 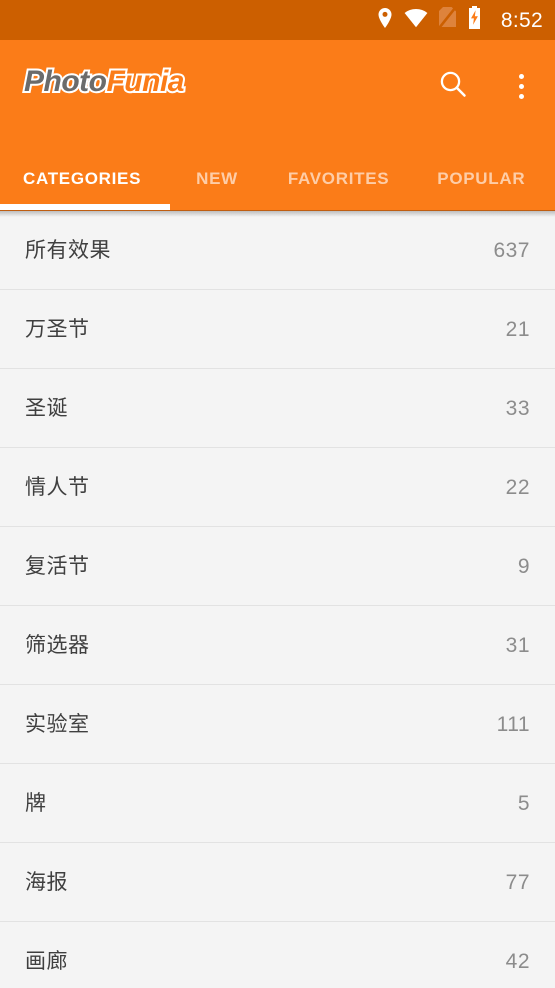 What do you see at coordinates (277, 724) in the screenshot?
I see `category-row: 实验室 111` at bounding box center [277, 724].